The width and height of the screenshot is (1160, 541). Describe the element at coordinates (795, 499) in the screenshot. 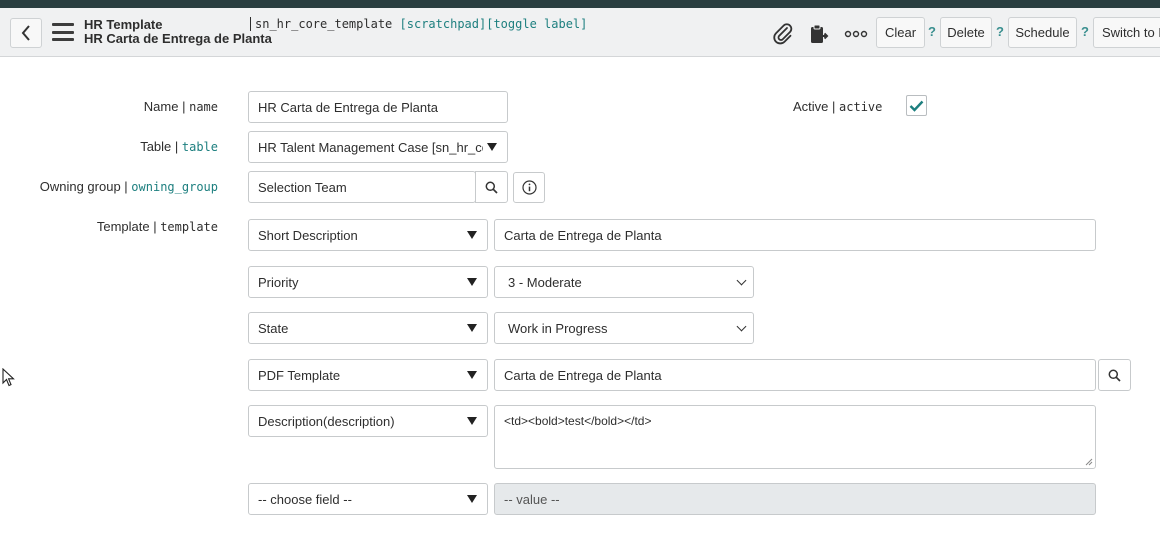

I see `choose-value-input: -- value --` at that location.